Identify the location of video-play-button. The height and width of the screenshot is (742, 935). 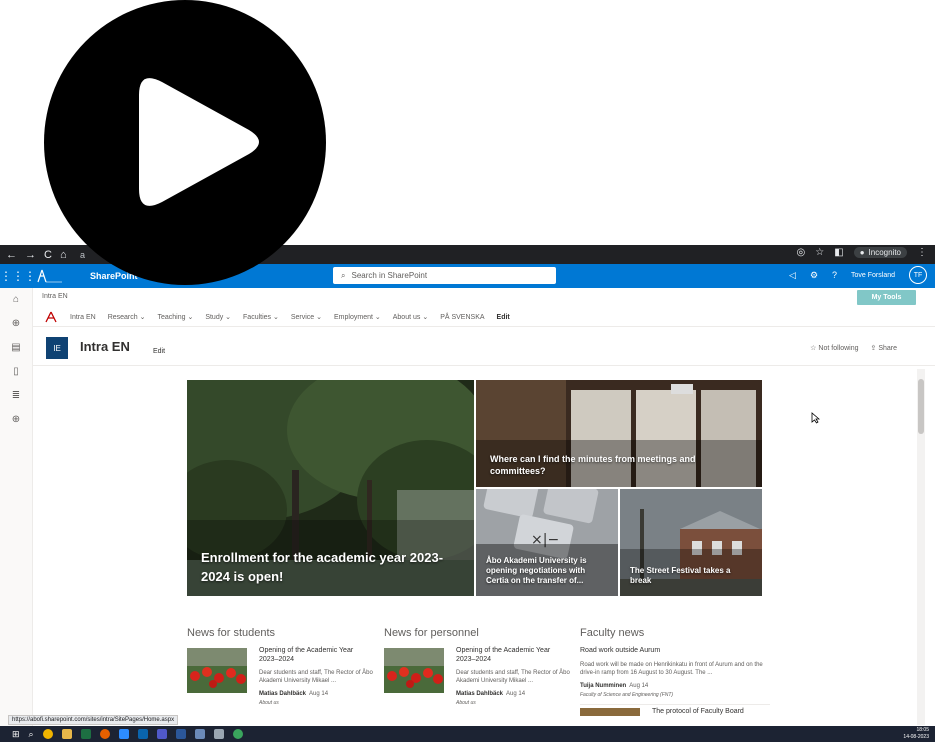
(185, 142).